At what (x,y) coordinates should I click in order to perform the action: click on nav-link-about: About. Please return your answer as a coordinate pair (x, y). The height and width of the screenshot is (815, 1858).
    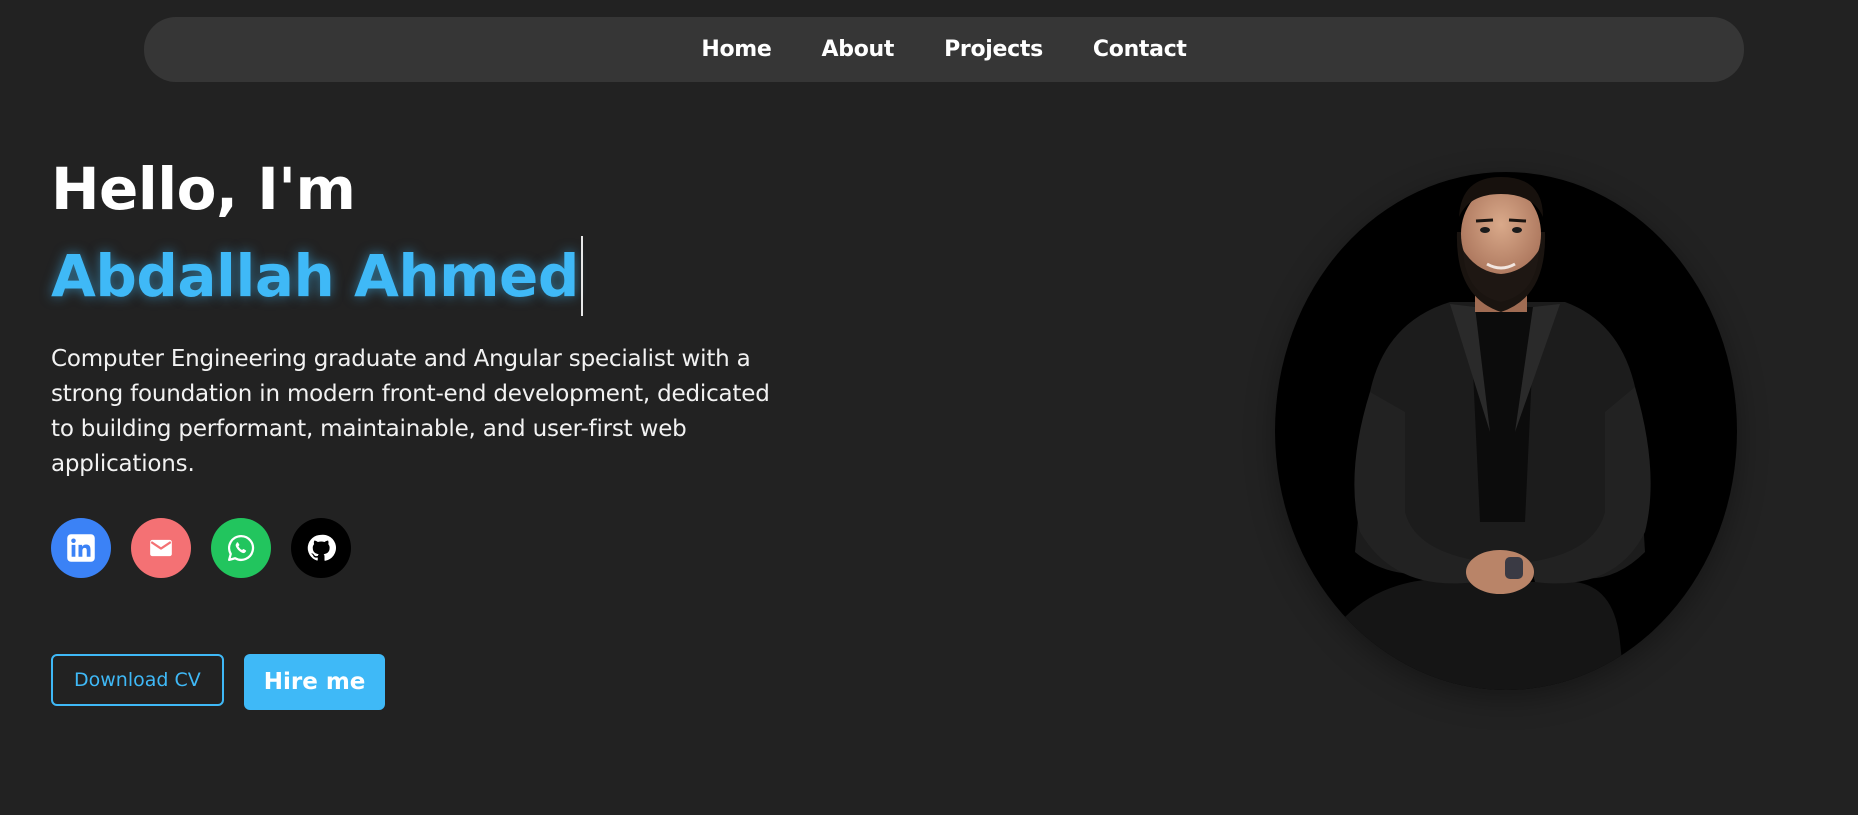
    Looking at the image, I should click on (858, 49).